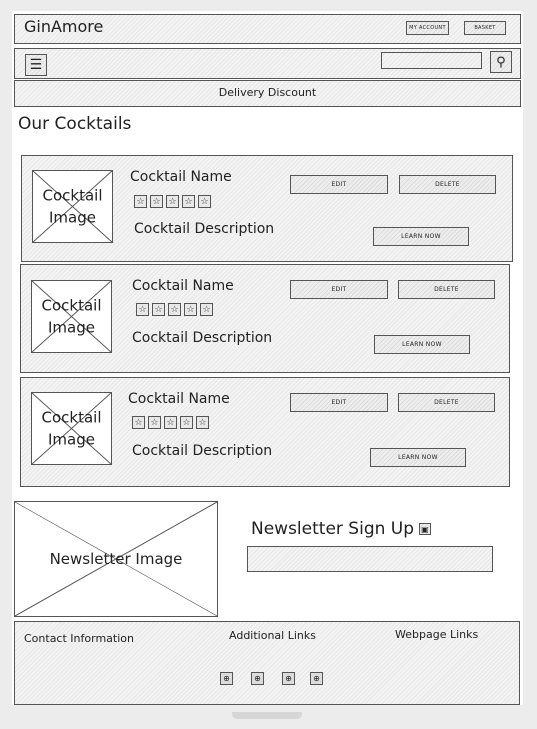 This screenshot has width=537, height=729. I want to click on newsletter-email-input, so click(370, 559).